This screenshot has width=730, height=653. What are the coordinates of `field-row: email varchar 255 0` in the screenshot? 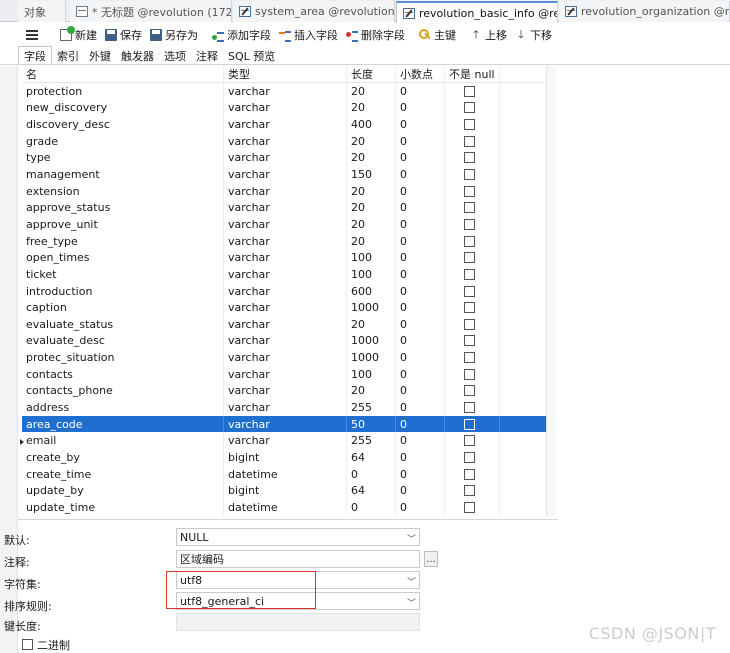 It's located at (284, 441).